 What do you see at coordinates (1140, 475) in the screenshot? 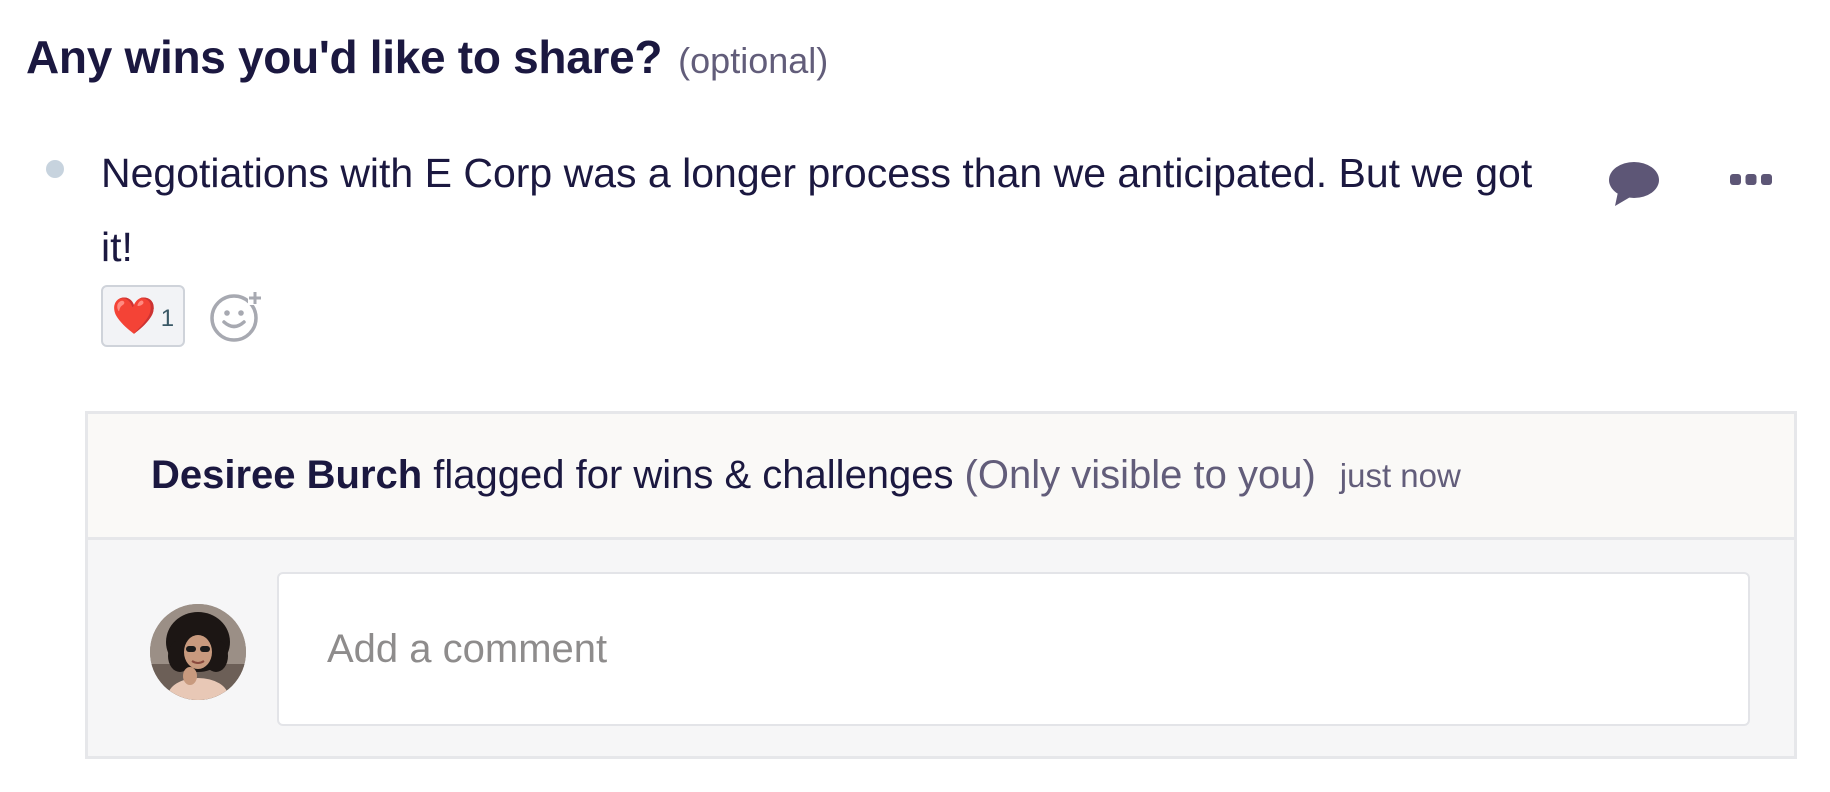
I see `visibility-note: (Only visible to you)` at bounding box center [1140, 475].